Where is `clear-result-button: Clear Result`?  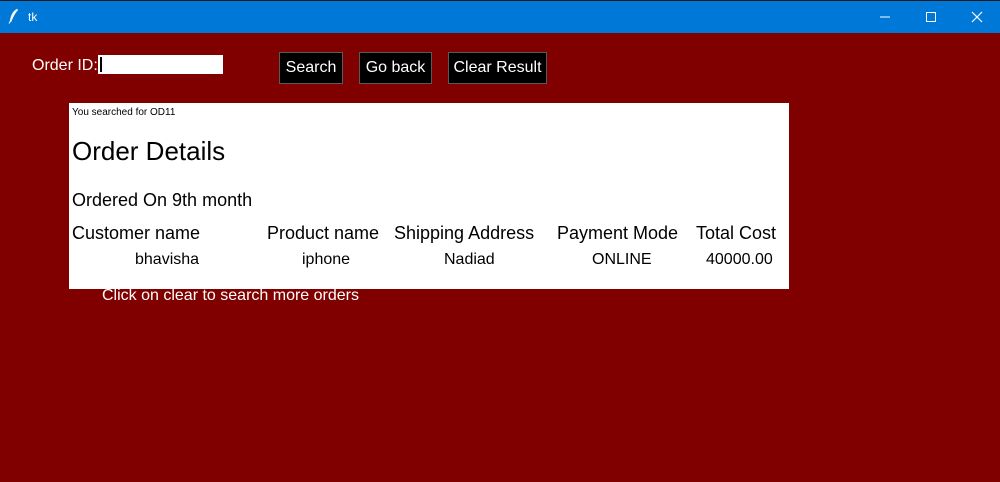 clear-result-button: Clear Result is located at coordinates (497, 68).